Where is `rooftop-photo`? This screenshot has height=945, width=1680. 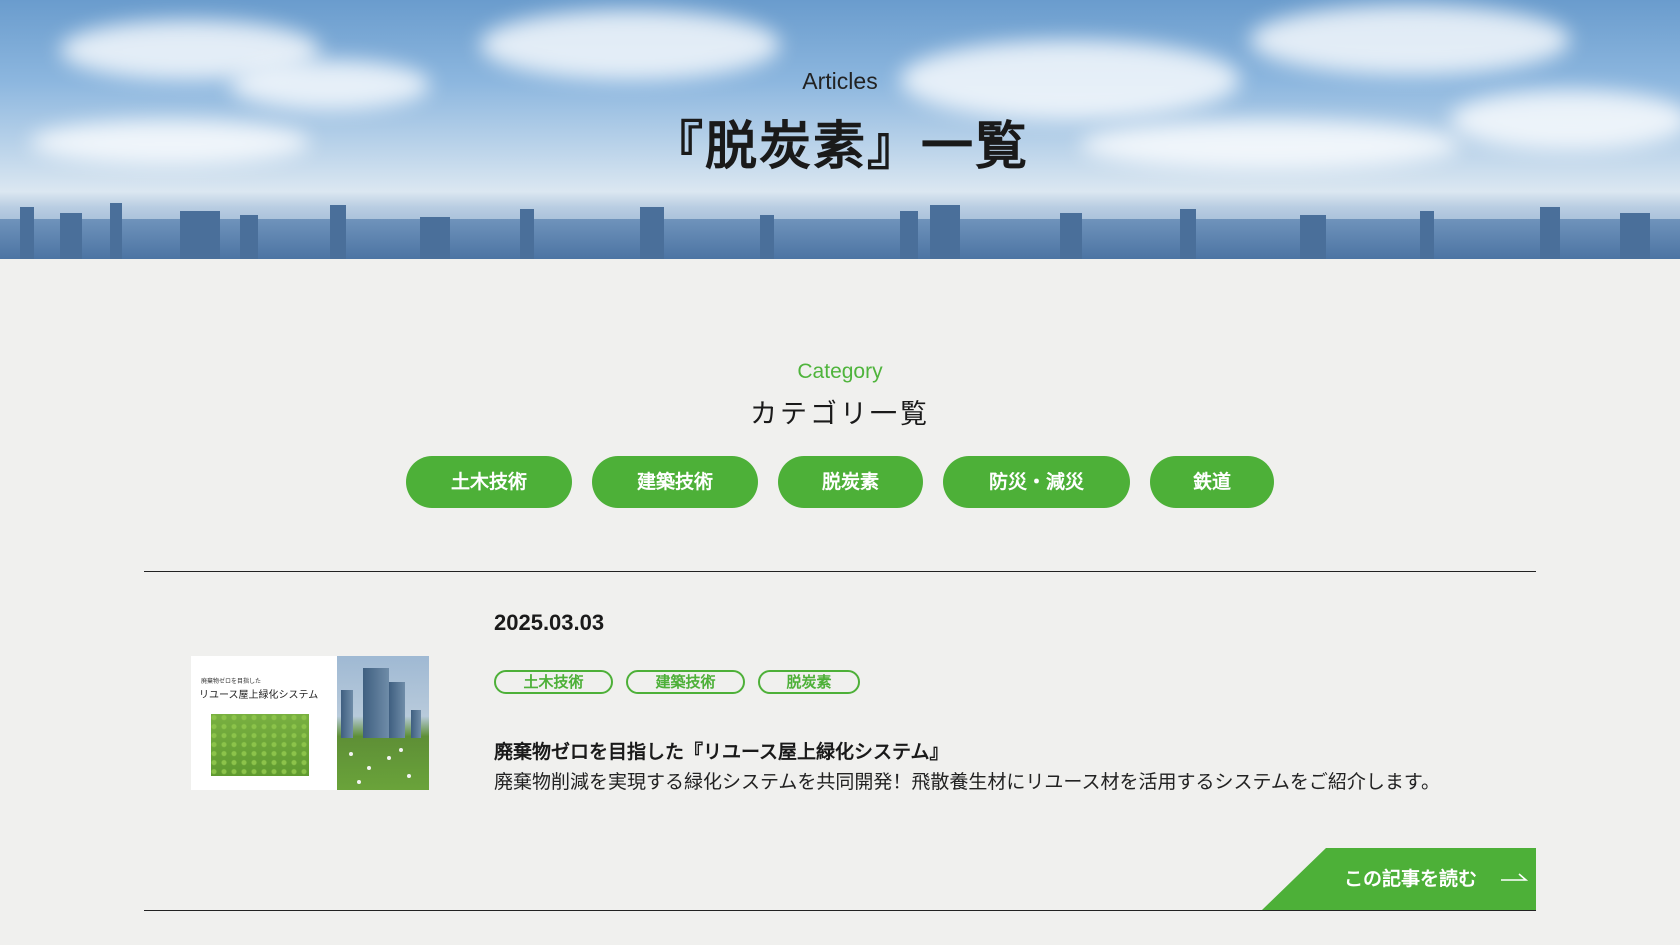 rooftop-photo is located at coordinates (383, 723).